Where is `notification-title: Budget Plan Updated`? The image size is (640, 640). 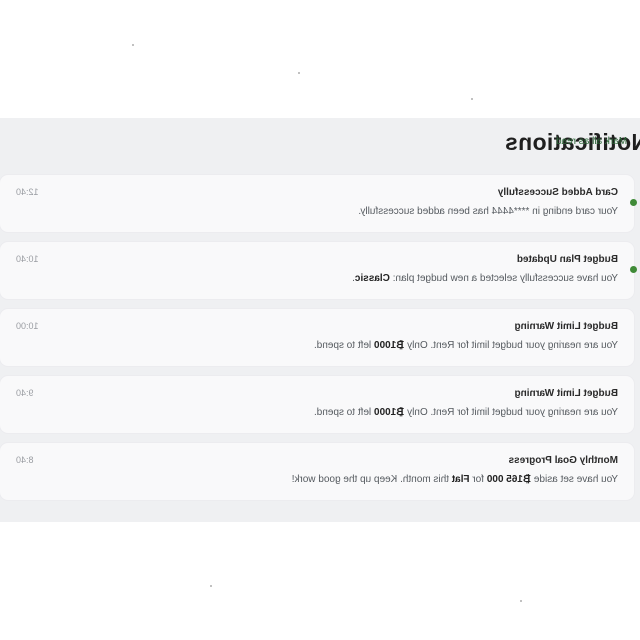
notification-title: Budget Plan Updated is located at coordinates (567, 259).